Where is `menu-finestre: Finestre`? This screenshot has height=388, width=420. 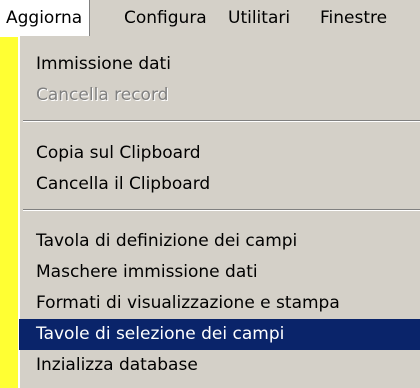
menu-finestre: Finestre is located at coordinates (353, 18).